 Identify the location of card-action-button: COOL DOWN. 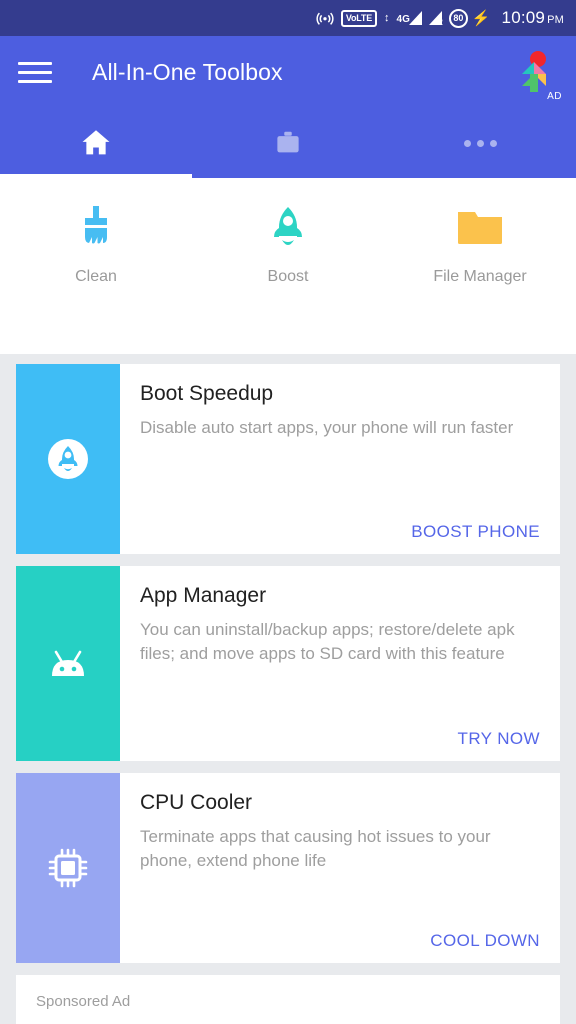
(485, 941).